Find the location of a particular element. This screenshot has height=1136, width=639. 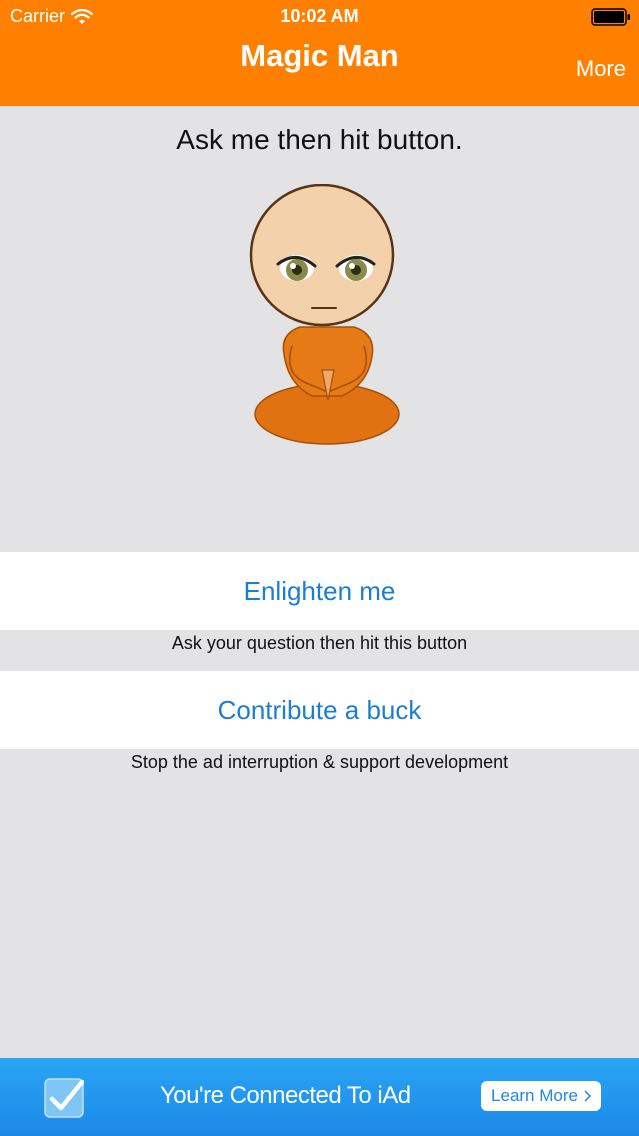

contribute-label: Contribute a buck is located at coordinates (319, 709).